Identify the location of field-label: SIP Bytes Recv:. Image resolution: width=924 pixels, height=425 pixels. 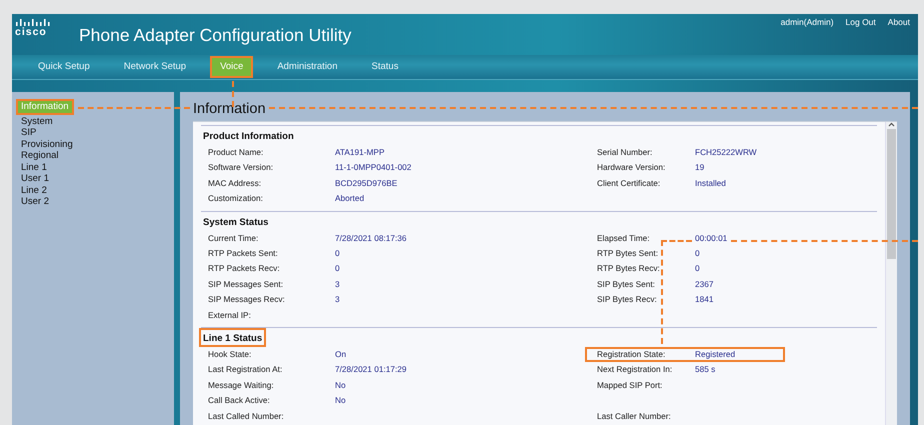
(627, 300).